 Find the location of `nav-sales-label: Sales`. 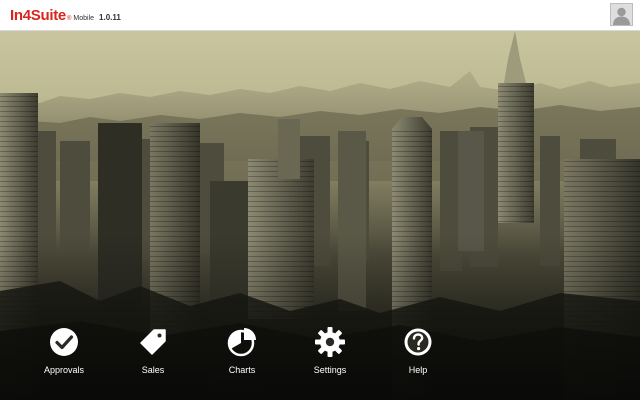

nav-sales-label: Sales is located at coordinates (153, 370).